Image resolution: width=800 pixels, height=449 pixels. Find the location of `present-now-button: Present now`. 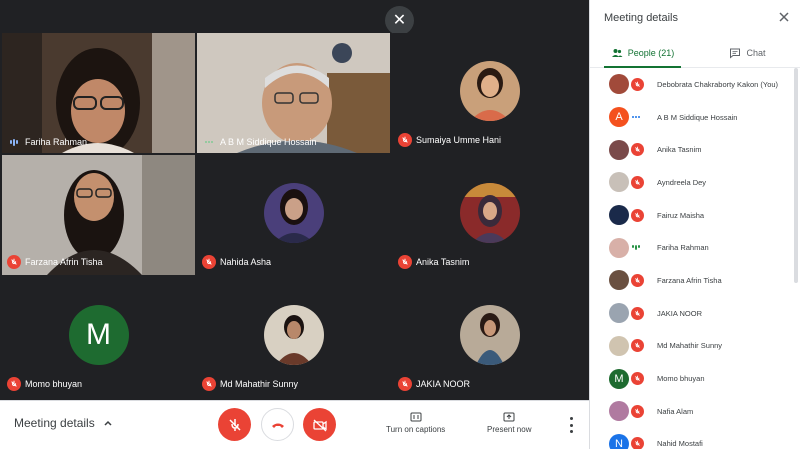

present-now-button: Present now is located at coordinates (509, 422).